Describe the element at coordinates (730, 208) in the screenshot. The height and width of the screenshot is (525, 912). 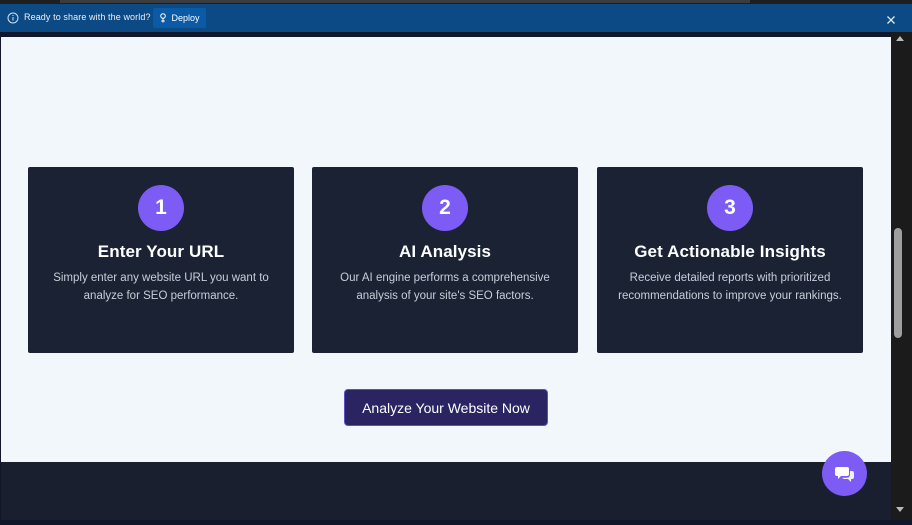
I see `step-number-badge: 3` at that location.